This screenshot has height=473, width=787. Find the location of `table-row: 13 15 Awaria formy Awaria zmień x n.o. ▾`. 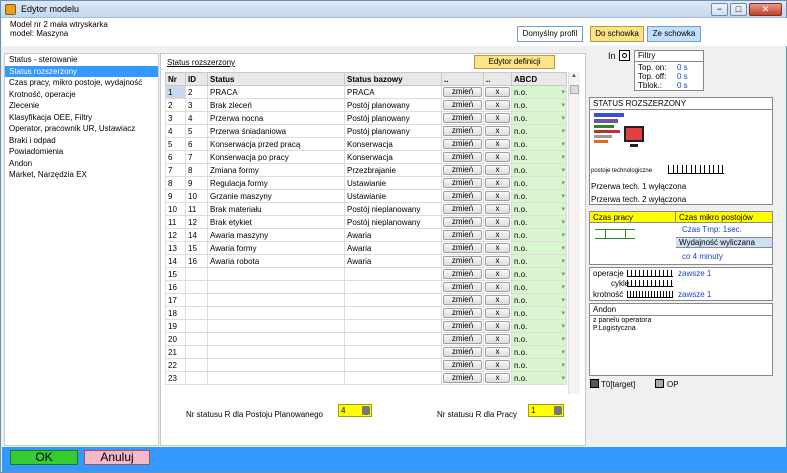

table-row: 13 15 Awaria formy Awaria zmień x n.o. ▾ is located at coordinates (366, 248).